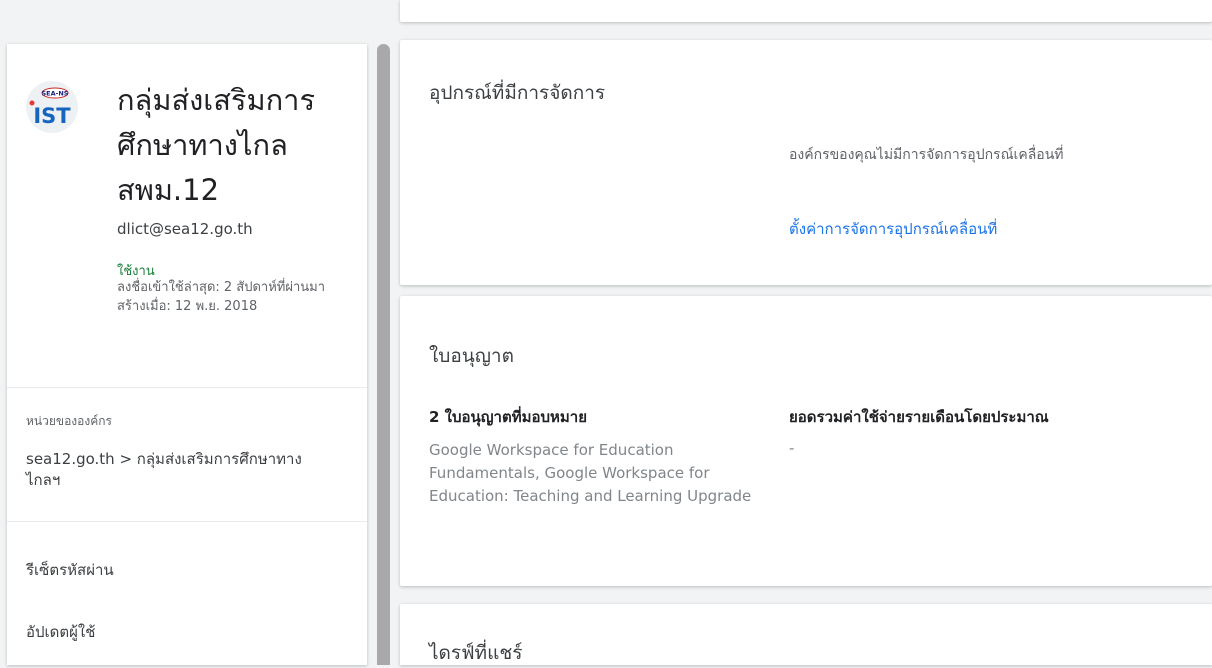  What do you see at coordinates (471, 356) in the screenshot?
I see `card-title: ใบอนุญาต` at bounding box center [471, 356].